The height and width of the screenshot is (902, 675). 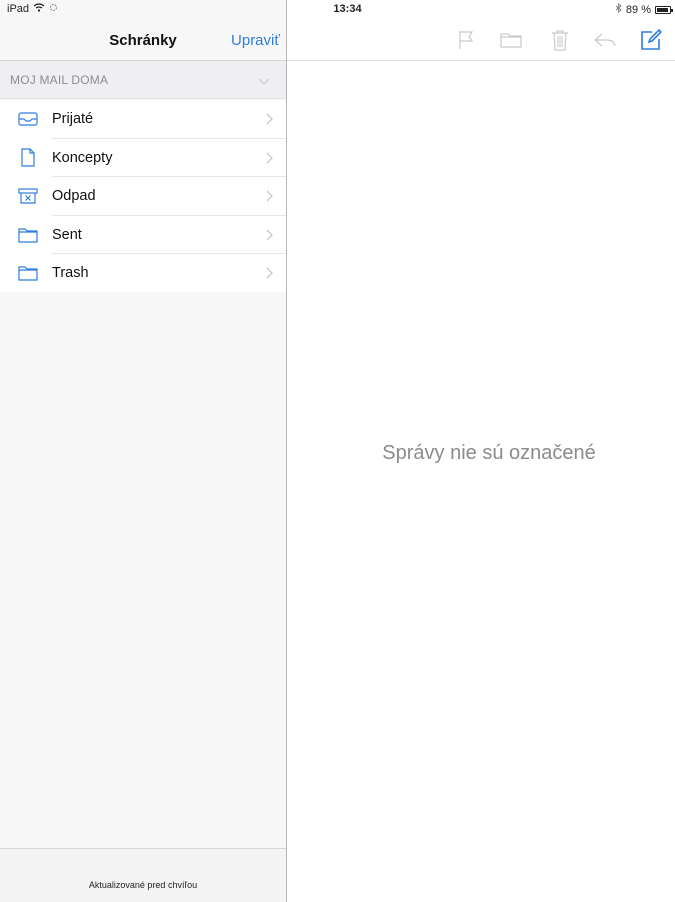 I want to click on document-icon, so click(x=28, y=157).